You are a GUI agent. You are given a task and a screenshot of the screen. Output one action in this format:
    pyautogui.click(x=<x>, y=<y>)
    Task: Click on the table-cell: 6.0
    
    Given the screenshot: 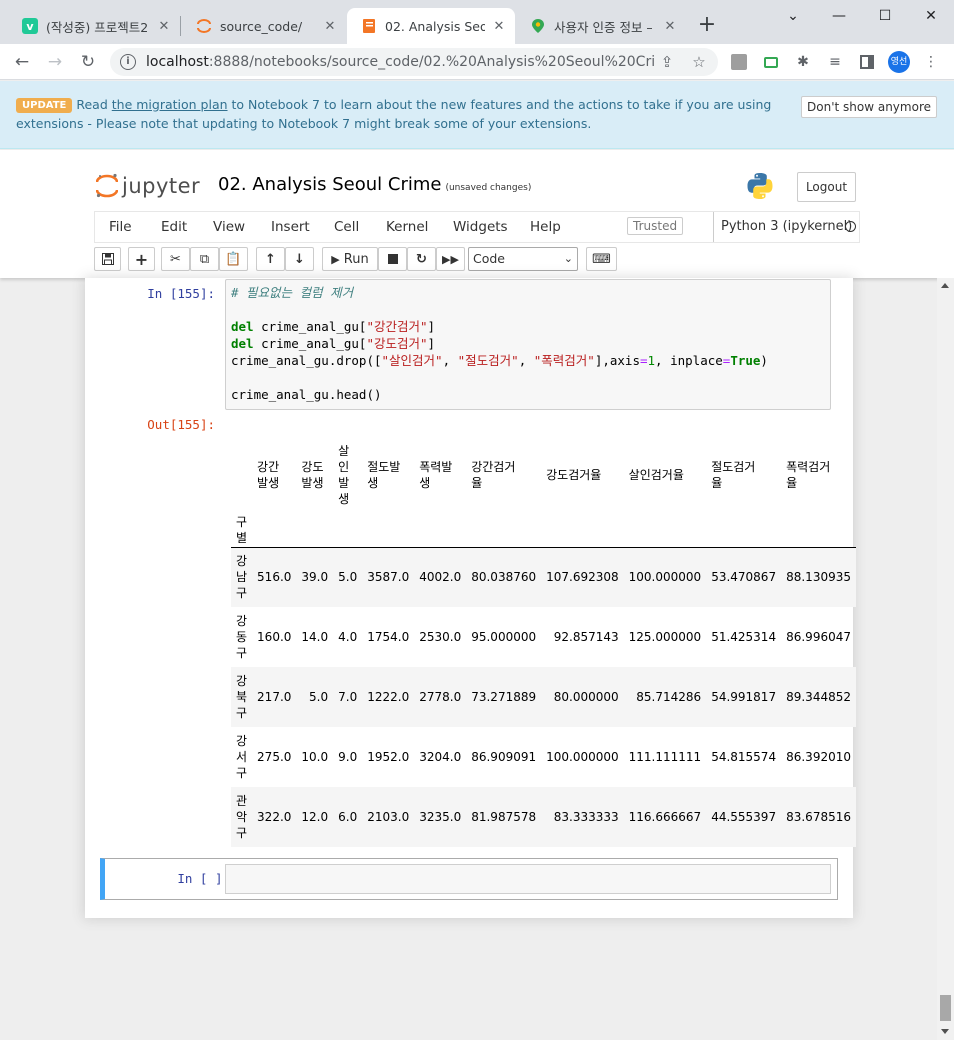 What is the action you would take?
    pyautogui.click(x=348, y=817)
    